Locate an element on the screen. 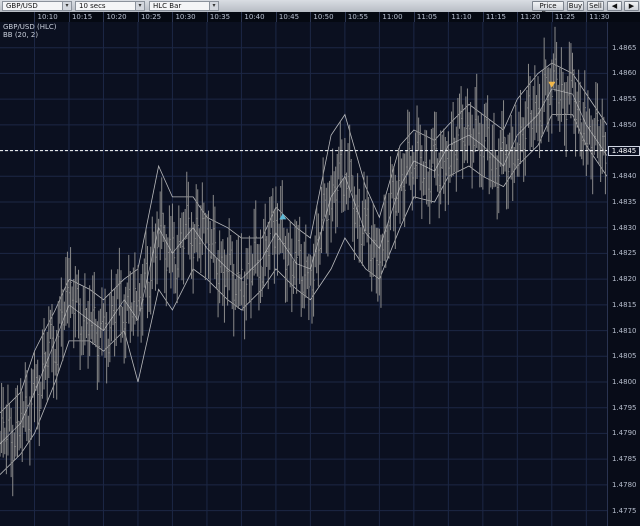 Image resolution: width=640 pixels, height=526 pixels. scroll-left-button: ◀ is located at coordinates (614, 6).